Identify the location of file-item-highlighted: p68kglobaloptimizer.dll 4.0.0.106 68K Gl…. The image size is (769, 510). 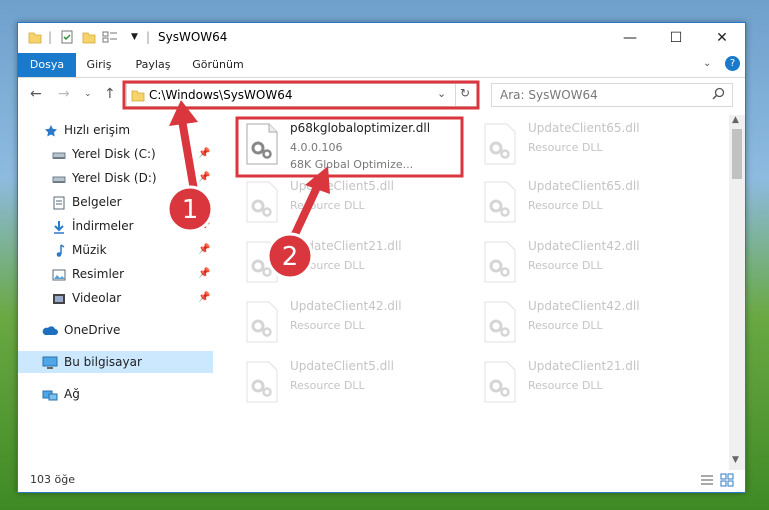
(353, 147).